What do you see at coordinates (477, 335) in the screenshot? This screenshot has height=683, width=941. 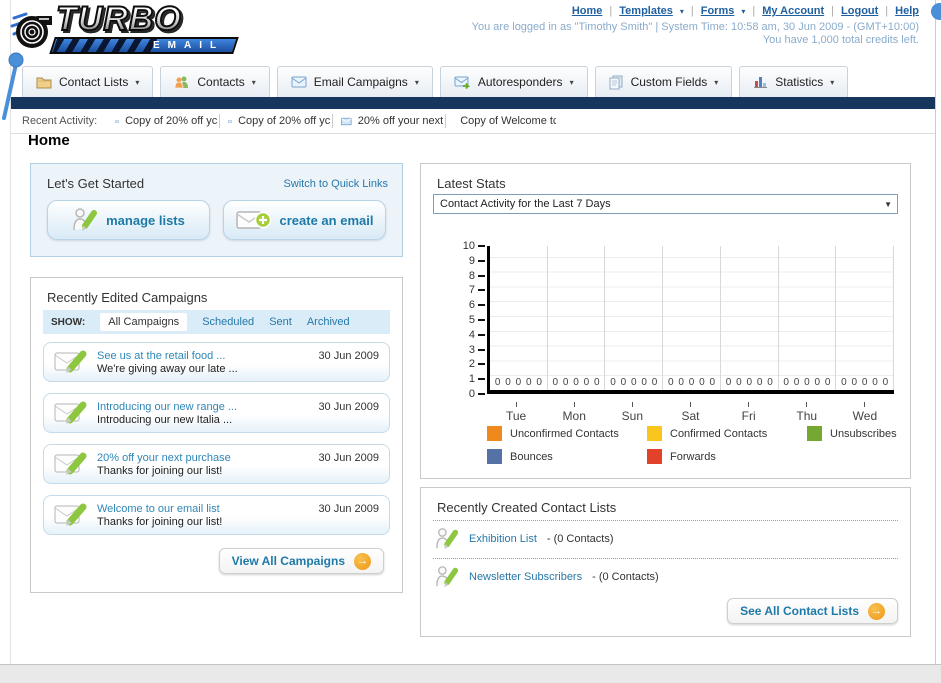 I see `y-tick-4: 4` at bounding box center [477, 335].